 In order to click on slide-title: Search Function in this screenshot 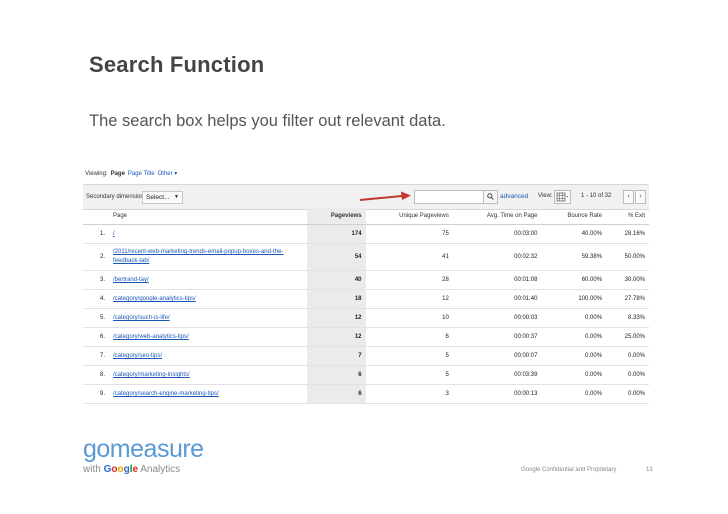, I will do `click(177, 64)`.